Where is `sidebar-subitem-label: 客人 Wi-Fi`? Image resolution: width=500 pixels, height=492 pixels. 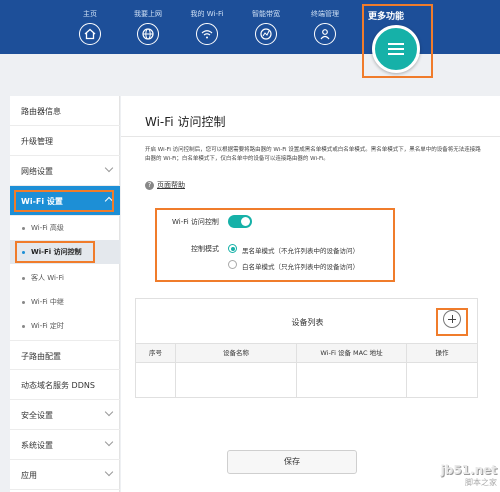 sidebar-subitem-label: 客人 Wi-Fi is located at coordinates (47, 278).